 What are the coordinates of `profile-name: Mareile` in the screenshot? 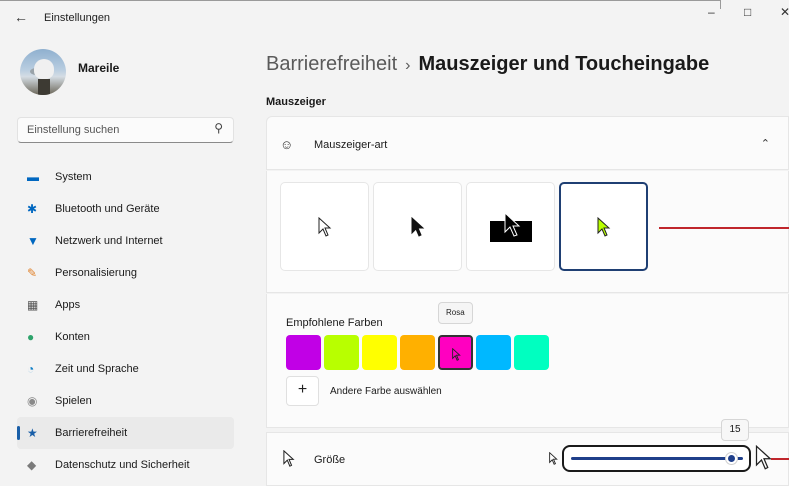 It's located at (99, 68).